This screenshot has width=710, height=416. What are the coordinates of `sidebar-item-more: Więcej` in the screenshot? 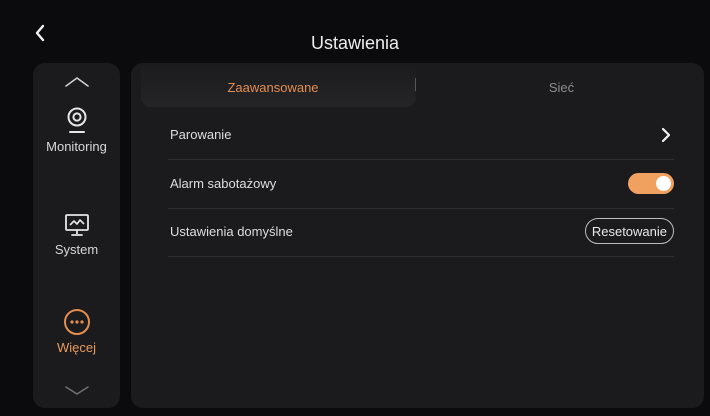 It's located at (76, 331).